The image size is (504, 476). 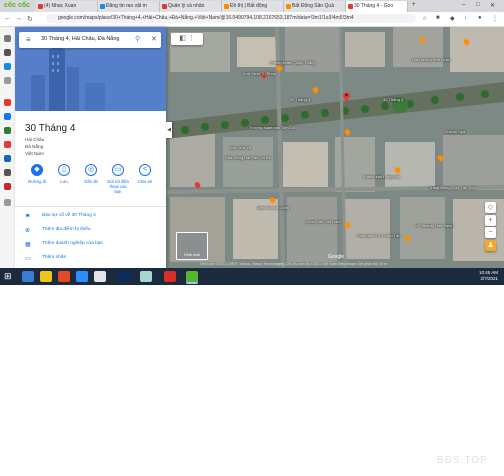 What do you see at coordinates (490, 245) in the screenshot?
I see `street-view-icon: ♟` at bounding box center [490, 245].